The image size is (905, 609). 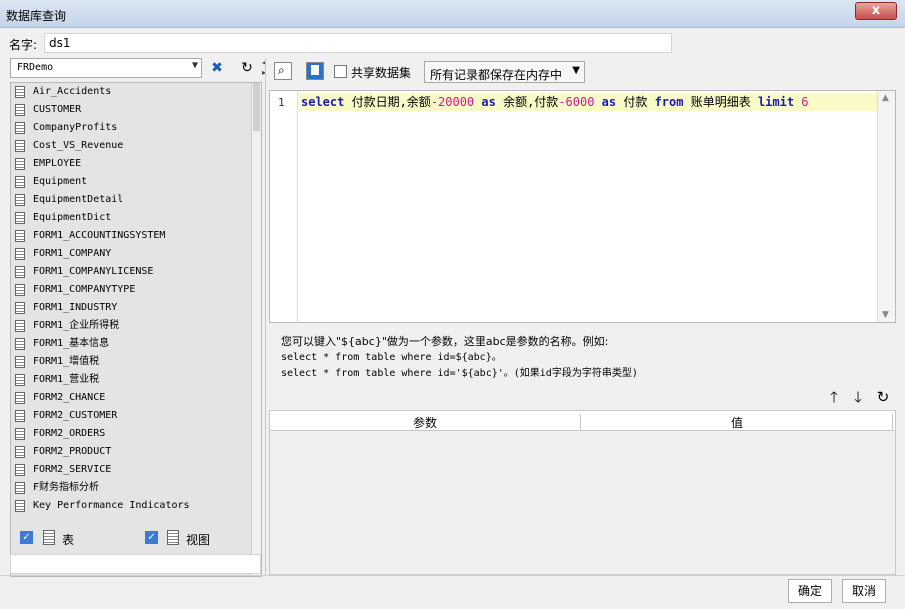 I want to click on table-name: FORM1_INDUSTRY, so click(x=75, y=307).